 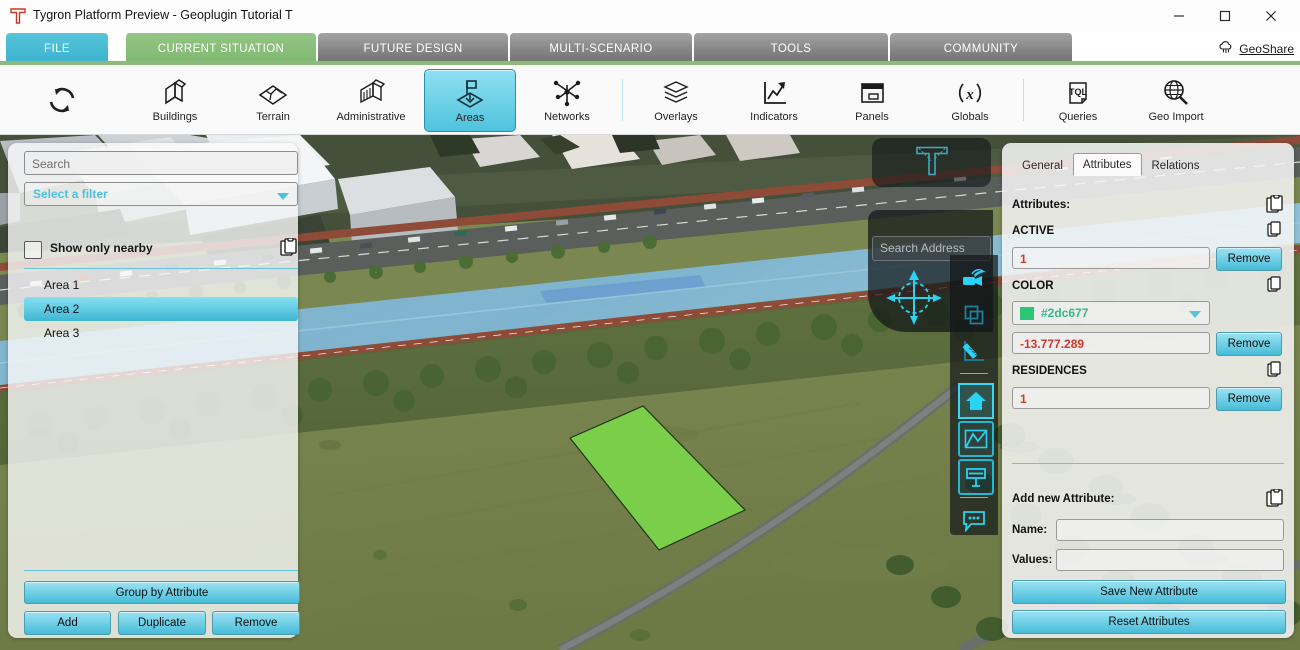 I want to click on attribute-value-color: -13.777.289, so click(x=1111, y=343).